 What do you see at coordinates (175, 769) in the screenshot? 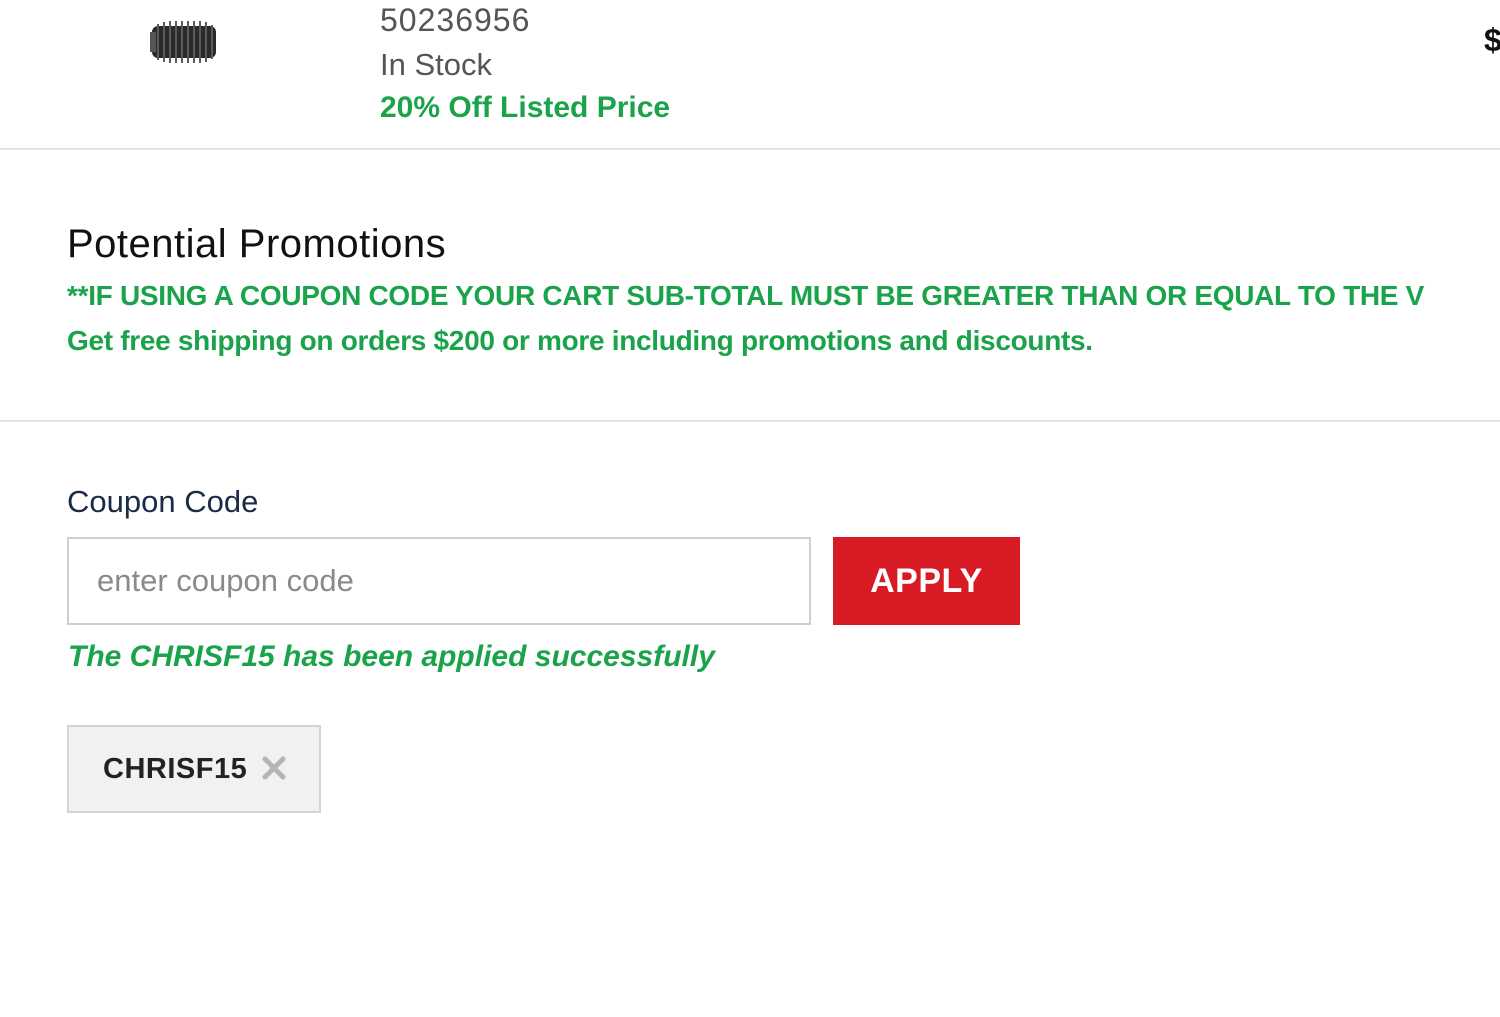
I see `applied-coupon-code: CHRISF15` at bounding box center [175, 769].